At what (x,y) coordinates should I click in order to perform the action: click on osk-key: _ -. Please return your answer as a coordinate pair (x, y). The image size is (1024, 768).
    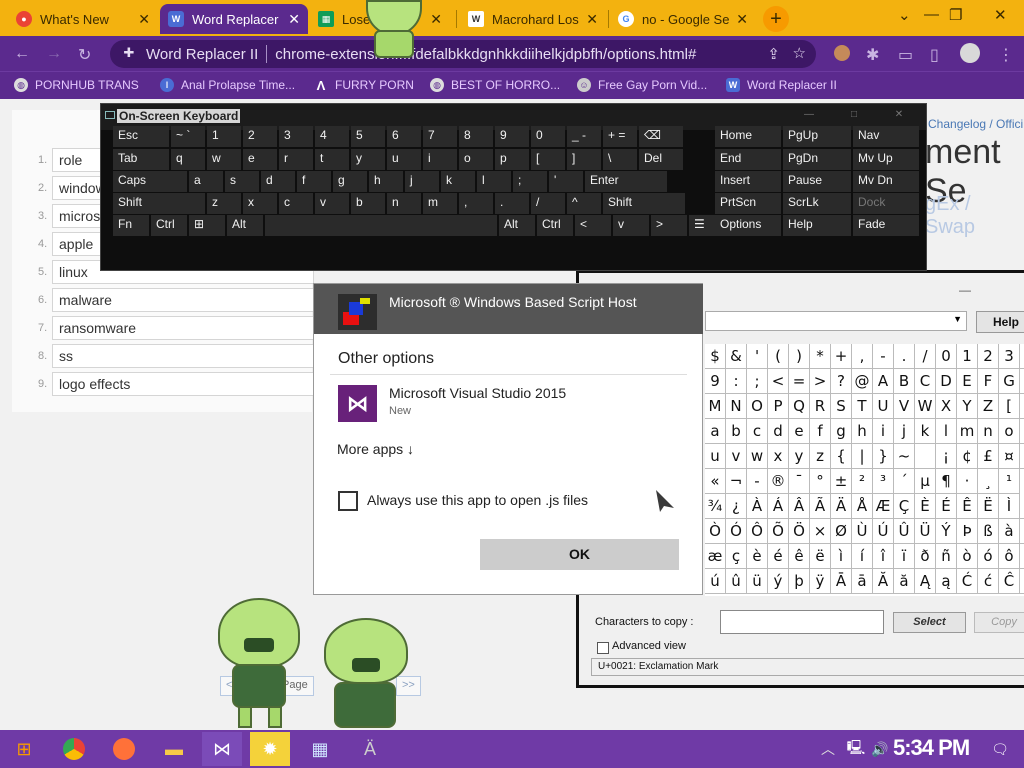
    Looking at the image, I should click on (584, 136).